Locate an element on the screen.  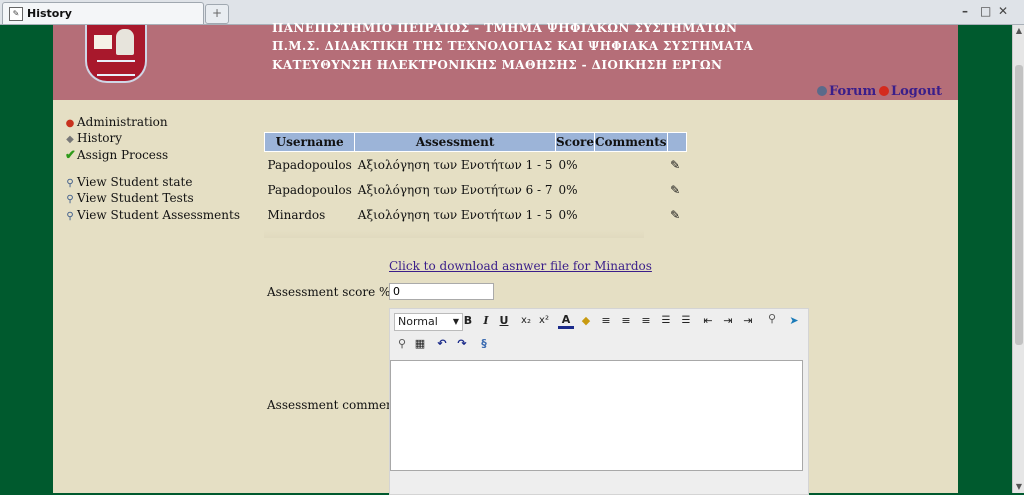
underline-button: U is located at coordinates (504, 321).